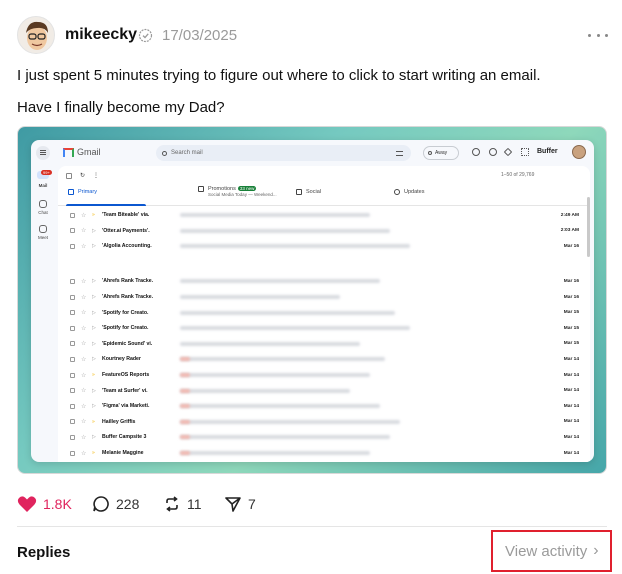  What do you see at coordinates (44, 504) in the screenshot?
I see `like-button: 1.8K` at bounding box center [44, 504].